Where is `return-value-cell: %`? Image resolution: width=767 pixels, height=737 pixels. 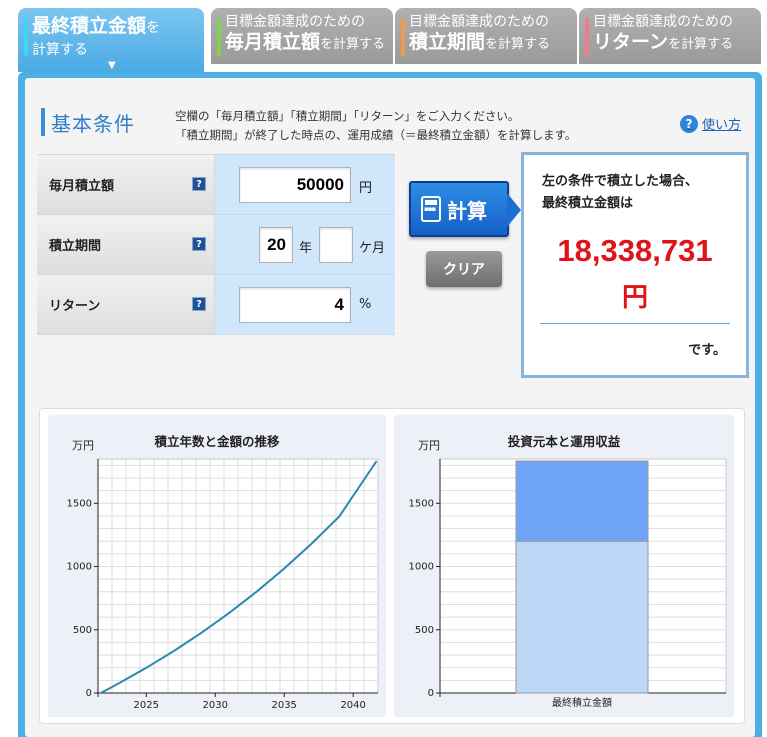
return-value-cell: % is located at coordinates (305, 304).